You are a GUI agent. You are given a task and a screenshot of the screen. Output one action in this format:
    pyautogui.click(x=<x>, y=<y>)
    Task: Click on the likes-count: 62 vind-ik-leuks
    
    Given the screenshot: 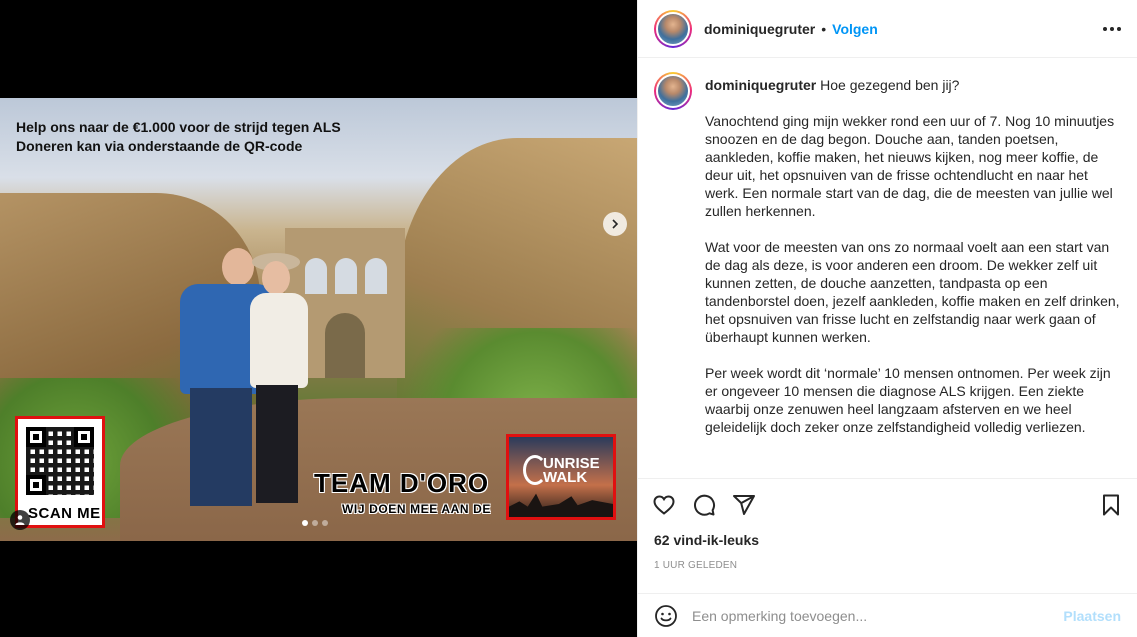 What is the action you would take?
    pyautogui.click(x=887, y=540)
    